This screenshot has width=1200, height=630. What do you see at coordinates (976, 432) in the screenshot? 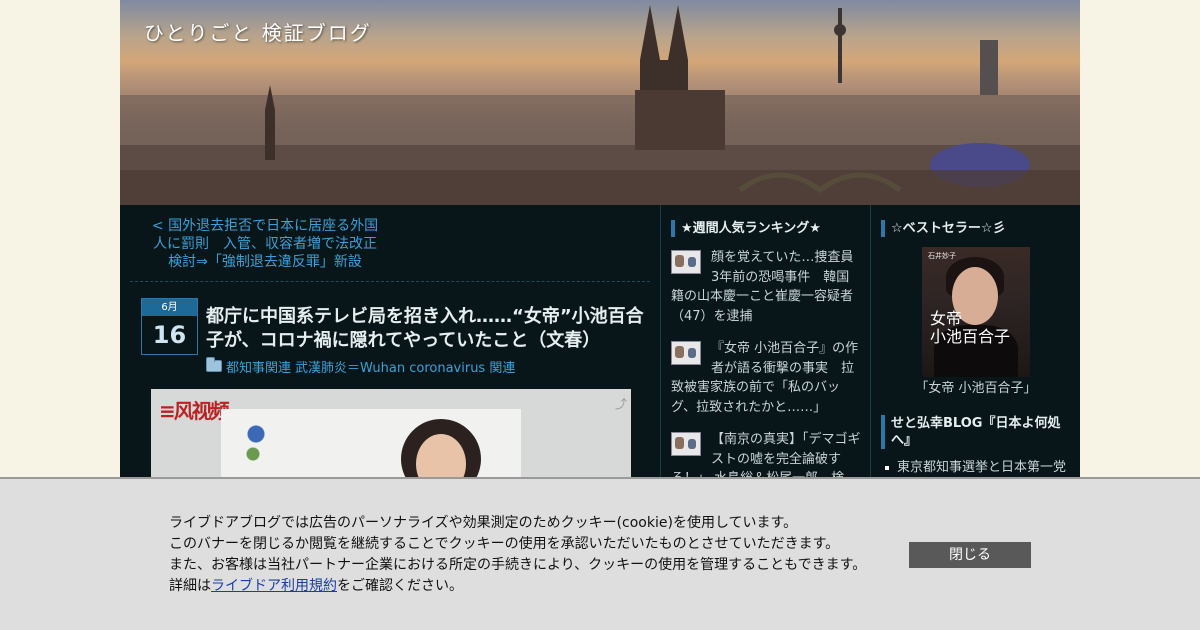
I see `blog-heading: せと弘幸BLOG『日本よ何処へ』` at bounding box center [976, 432].